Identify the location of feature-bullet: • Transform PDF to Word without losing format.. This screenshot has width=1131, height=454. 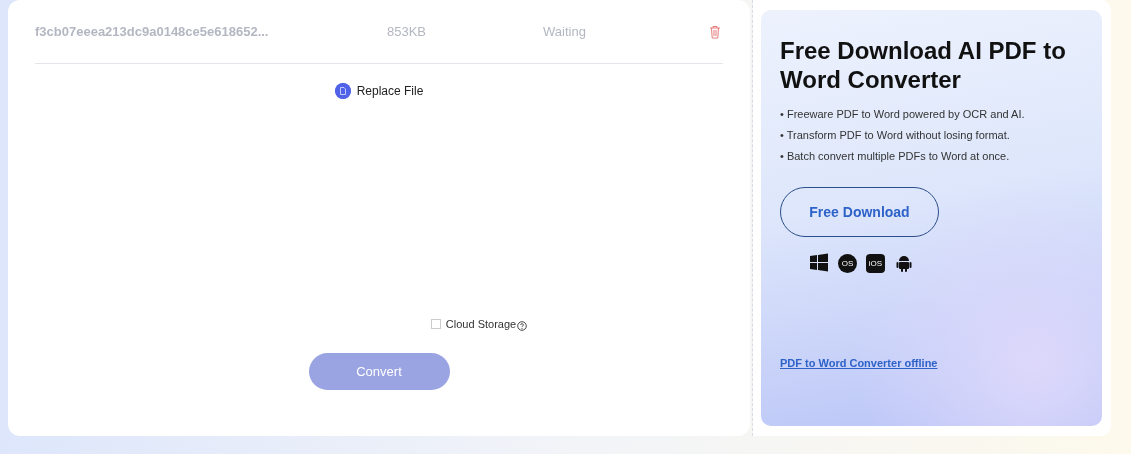
(895, 135).